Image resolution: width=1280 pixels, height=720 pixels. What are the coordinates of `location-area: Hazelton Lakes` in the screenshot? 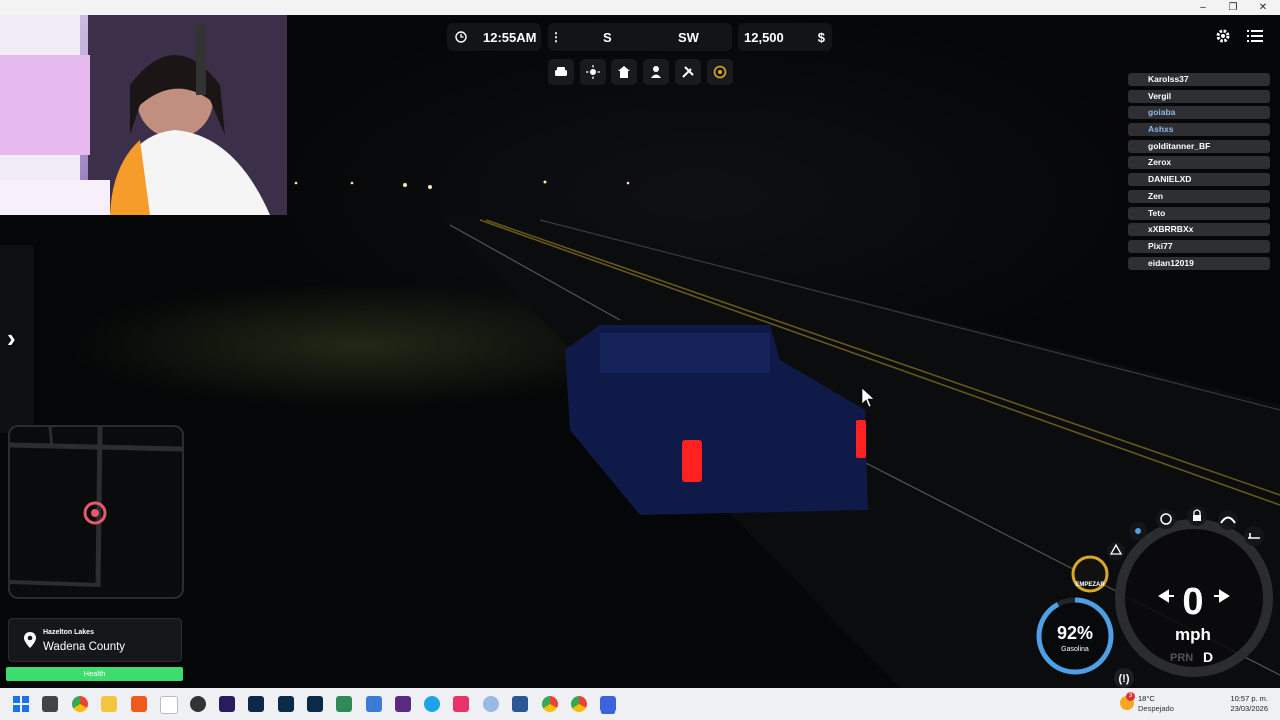 It's located at (68, 632).